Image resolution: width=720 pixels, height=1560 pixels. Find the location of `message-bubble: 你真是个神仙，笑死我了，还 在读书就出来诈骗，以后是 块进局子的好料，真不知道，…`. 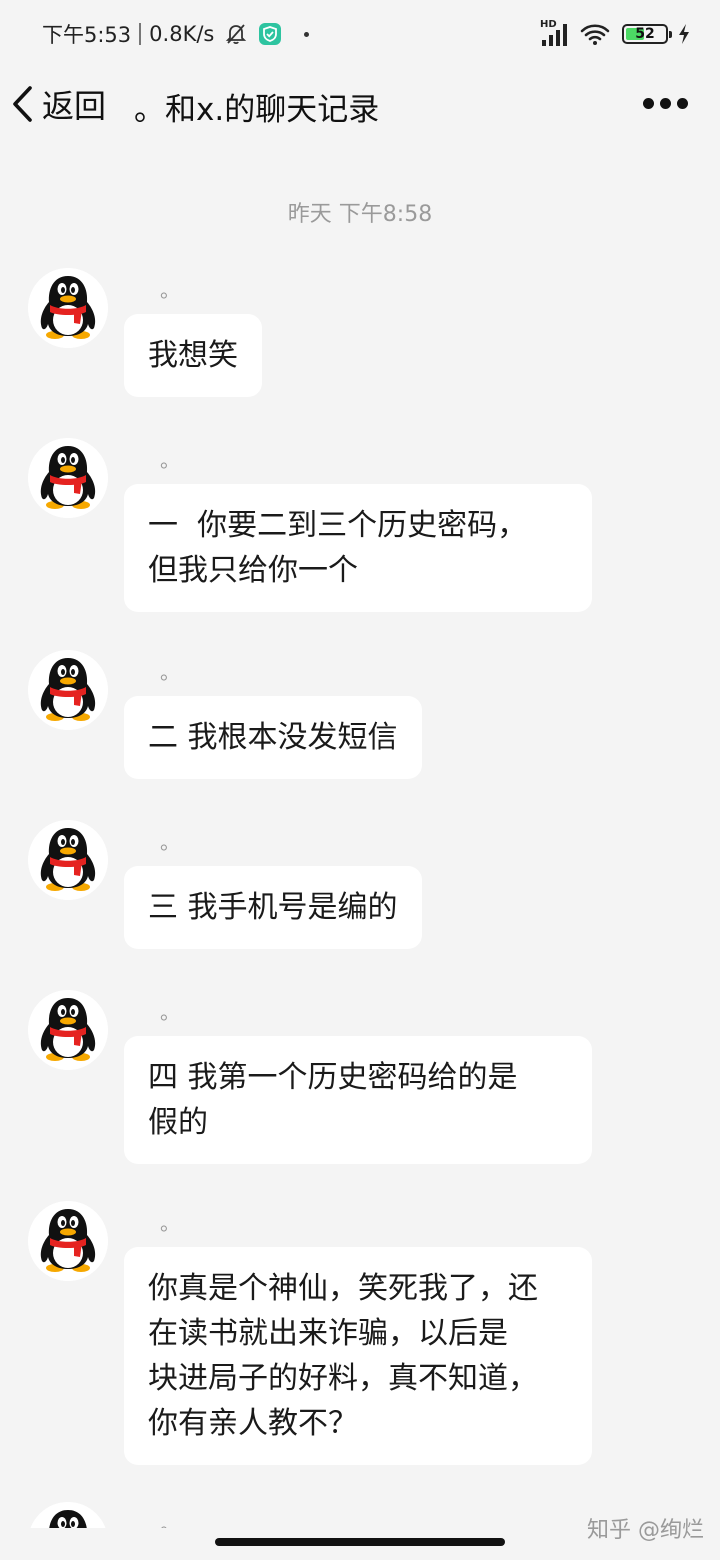

message-bubble: 你真是个神仙，笑死我了，还 在读书就出来诈骗，以后是 块进局子的好料，真不知道，… is located at coordinates (358, 1356).